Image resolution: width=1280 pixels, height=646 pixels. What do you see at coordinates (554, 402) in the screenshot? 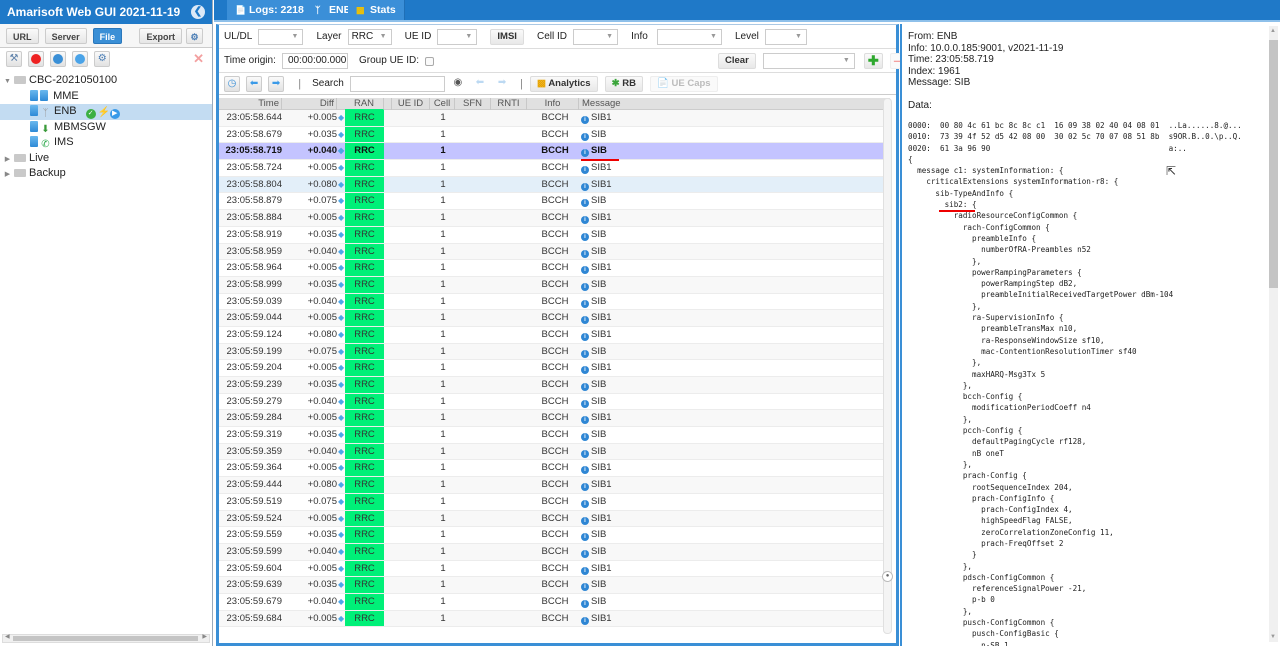
I see `table-row: 23:05:59.279 +0.040 ◆ RRC 1 BCCH i SIB` at bounding box center [554, 402].